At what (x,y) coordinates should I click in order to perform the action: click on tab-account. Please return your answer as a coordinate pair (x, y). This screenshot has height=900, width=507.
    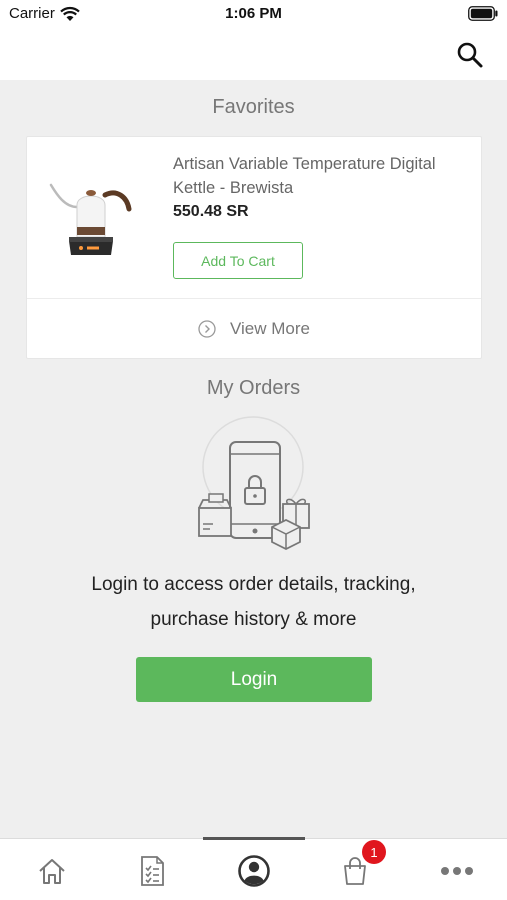
    Looking at the image, I should click on (254, 871).